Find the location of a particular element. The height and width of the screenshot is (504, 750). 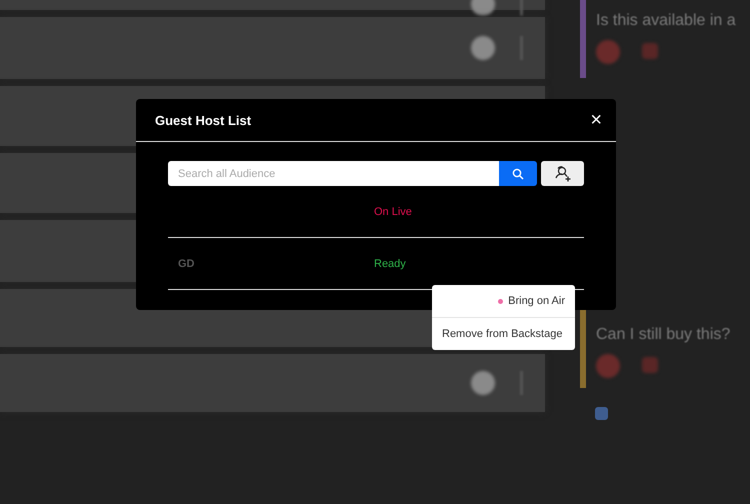

menu-item: Remove from Backstage is located at coordinates (503, 333).